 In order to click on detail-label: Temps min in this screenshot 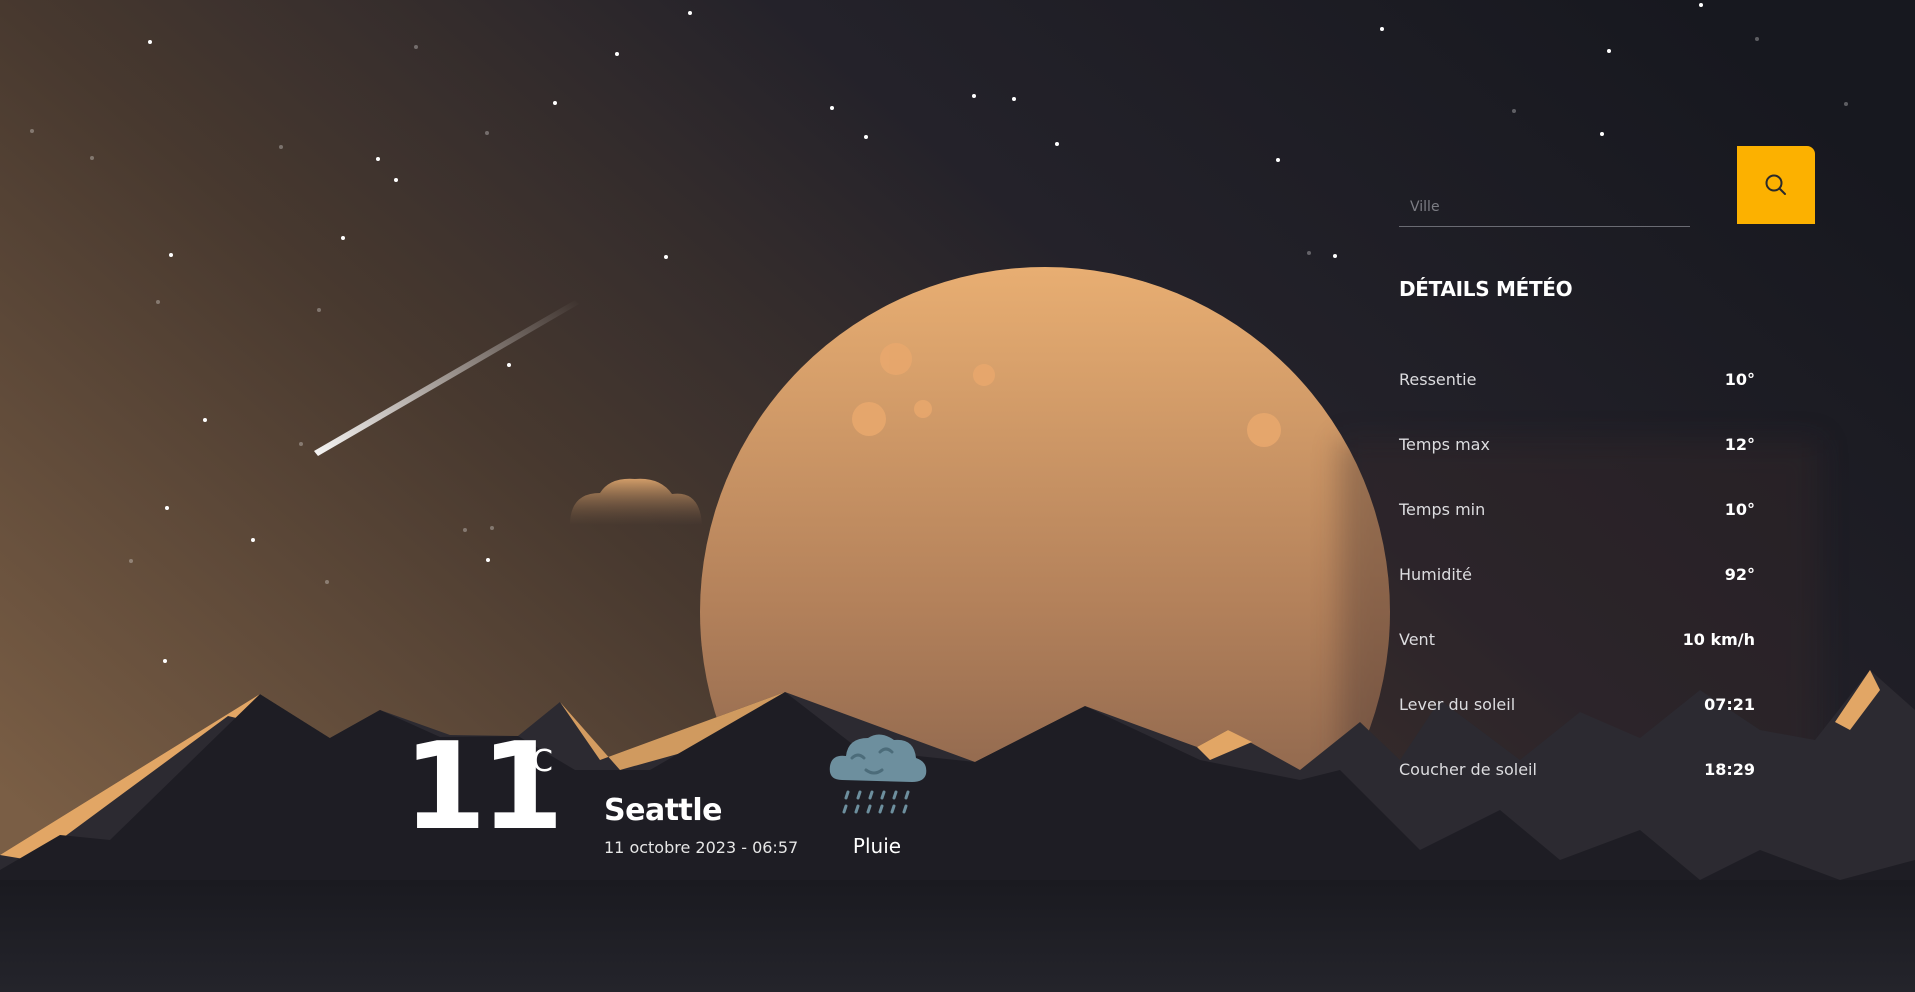, I will do `click(1442, 509)`.